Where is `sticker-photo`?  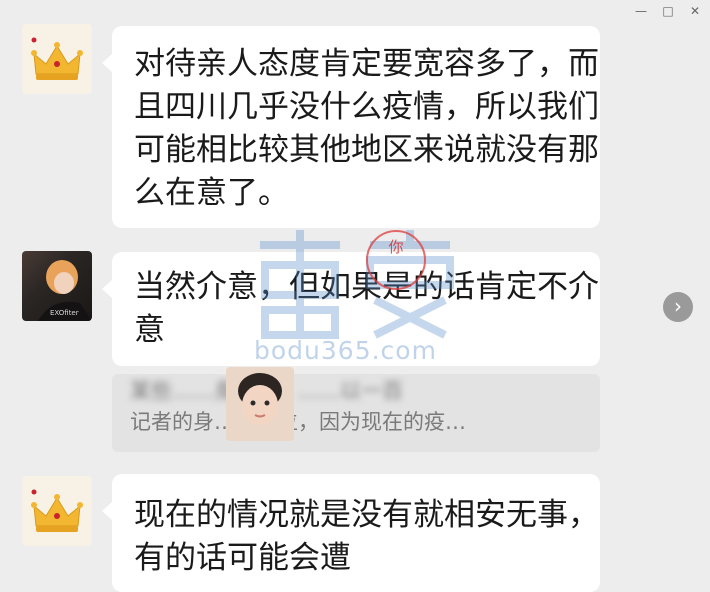 sticker-photo is located at coordinates (260, 404).